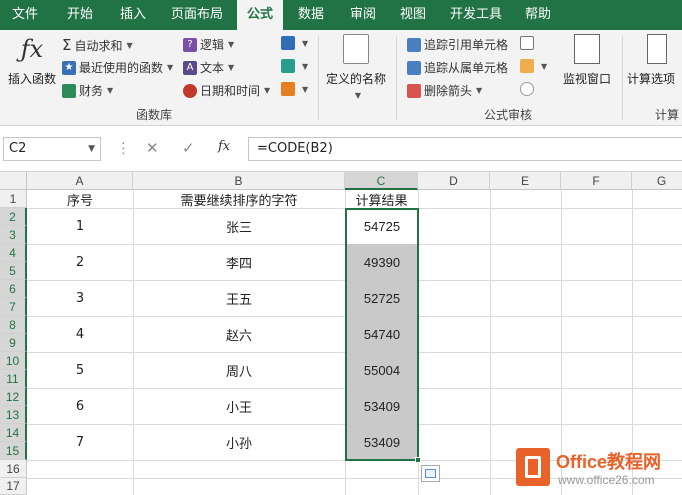  What do you see at coordinates (87, 90) in the screenshot?
I see `finance-button: 财务 ▼` at bounding box center [87, 90].